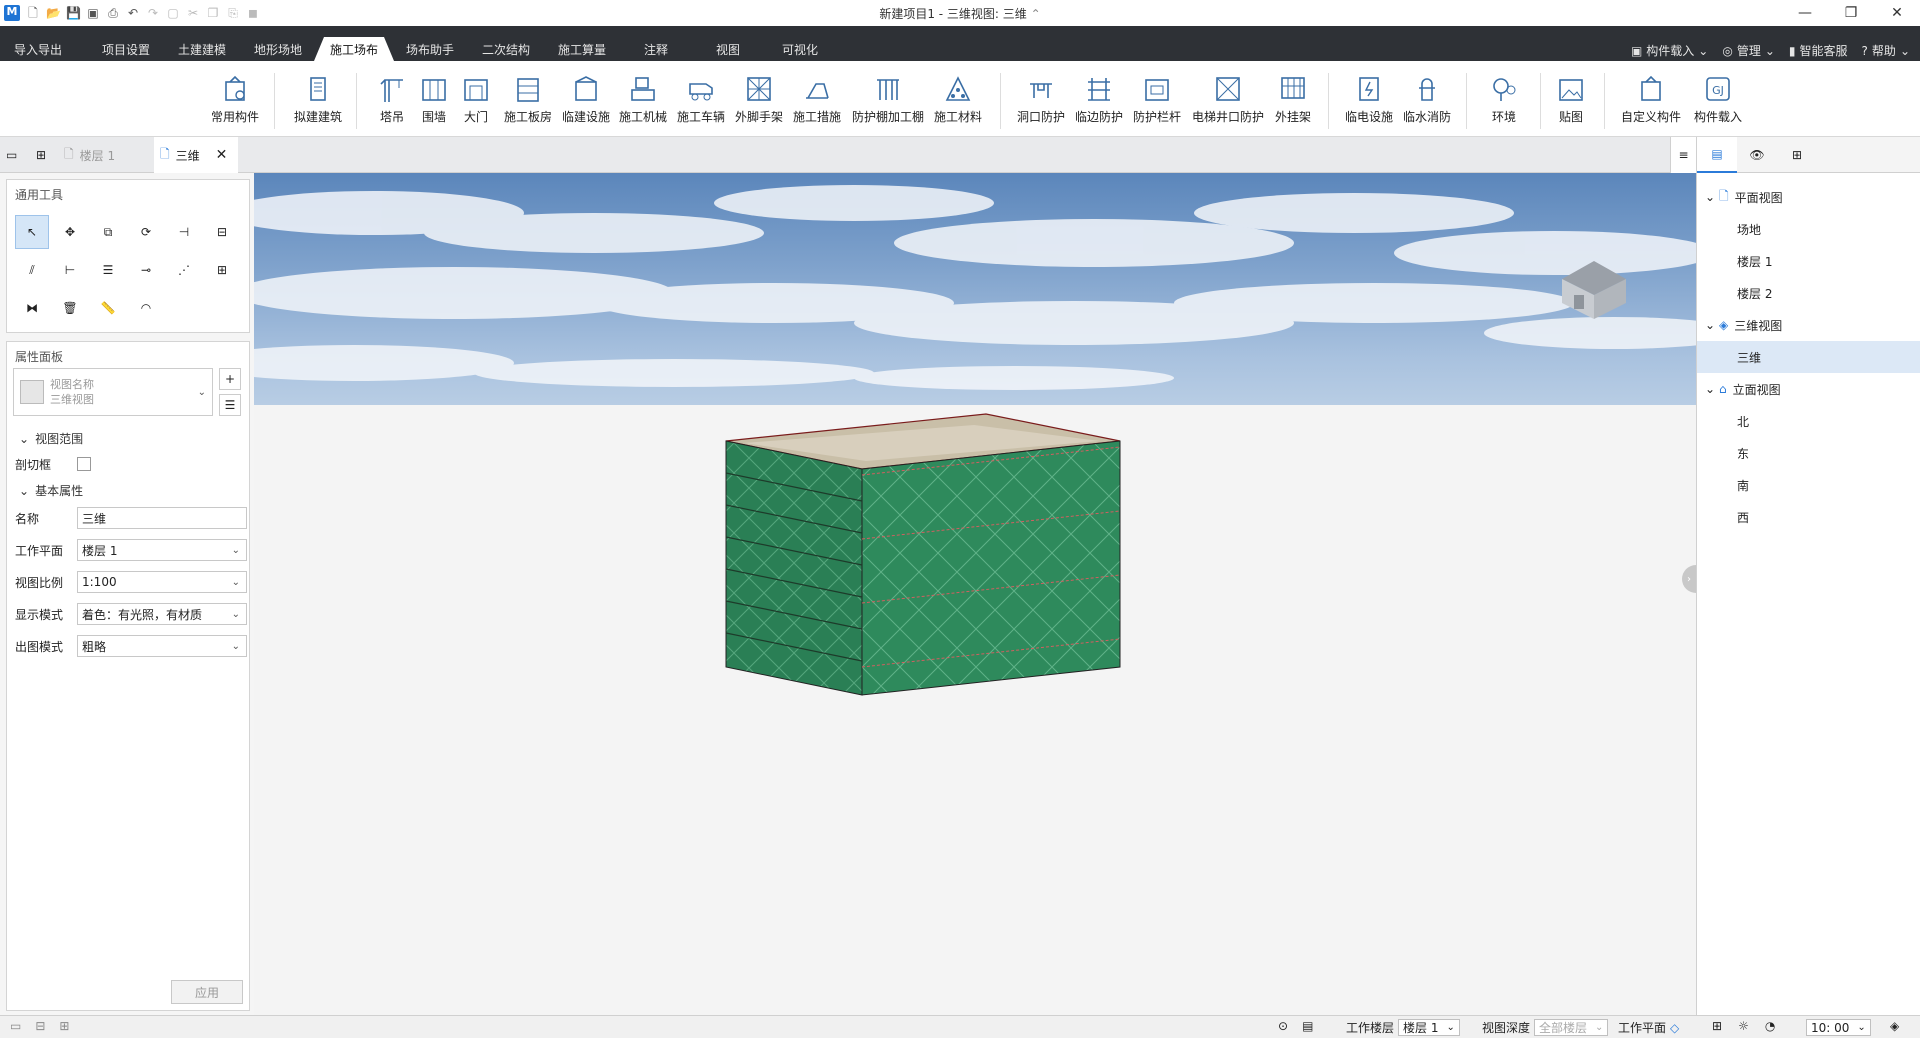 The width and height of the screenshot is (1920, 1038). Describe the element at coordinates (1894, 1026) in the screenshot. I see `cube-icon: ◈` at that location.